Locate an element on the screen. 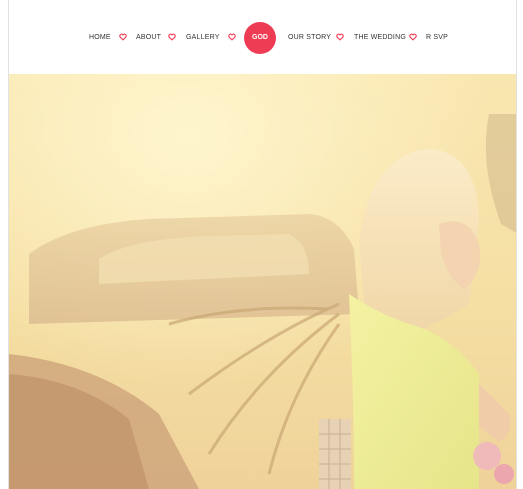 The height and width of the screenshot is (489, 523). site-logo: GOD is located at coordinates (260, 38).